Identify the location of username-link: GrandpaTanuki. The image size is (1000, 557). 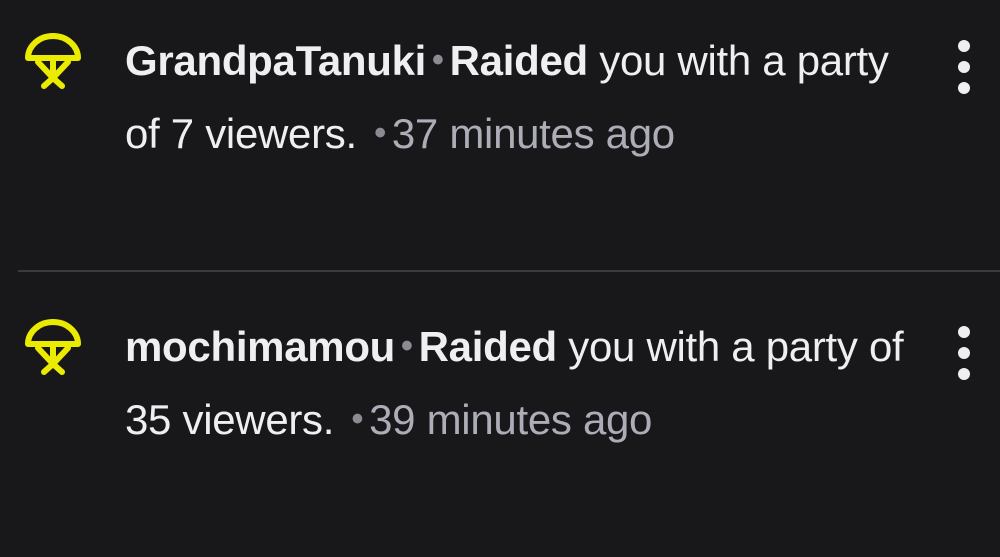
(275, 60).